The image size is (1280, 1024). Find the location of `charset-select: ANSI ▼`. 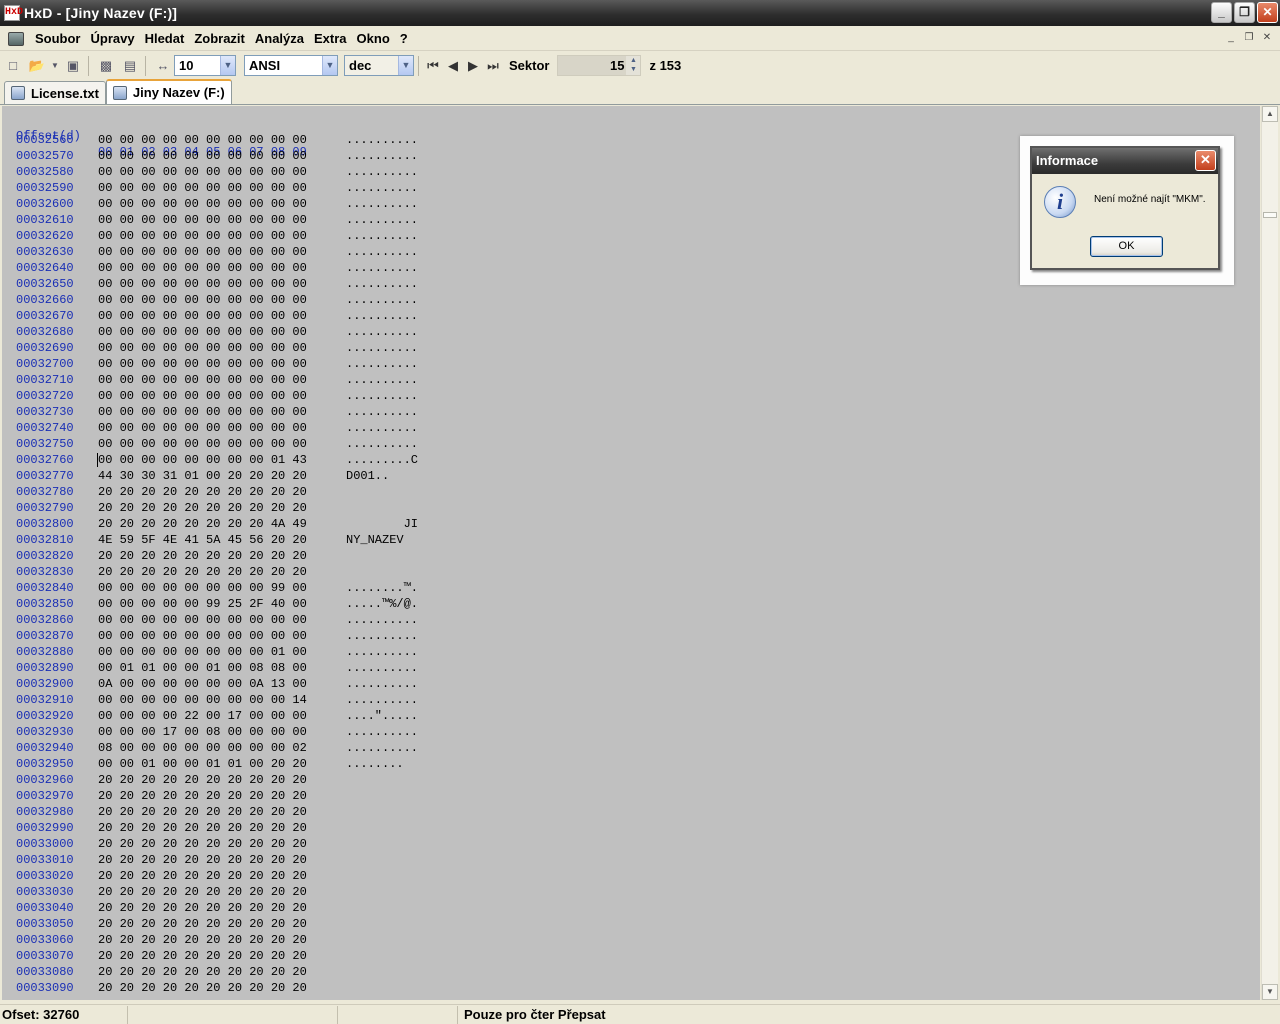

charset-select: ANSI ▼ is located at coordinates (291, 65).